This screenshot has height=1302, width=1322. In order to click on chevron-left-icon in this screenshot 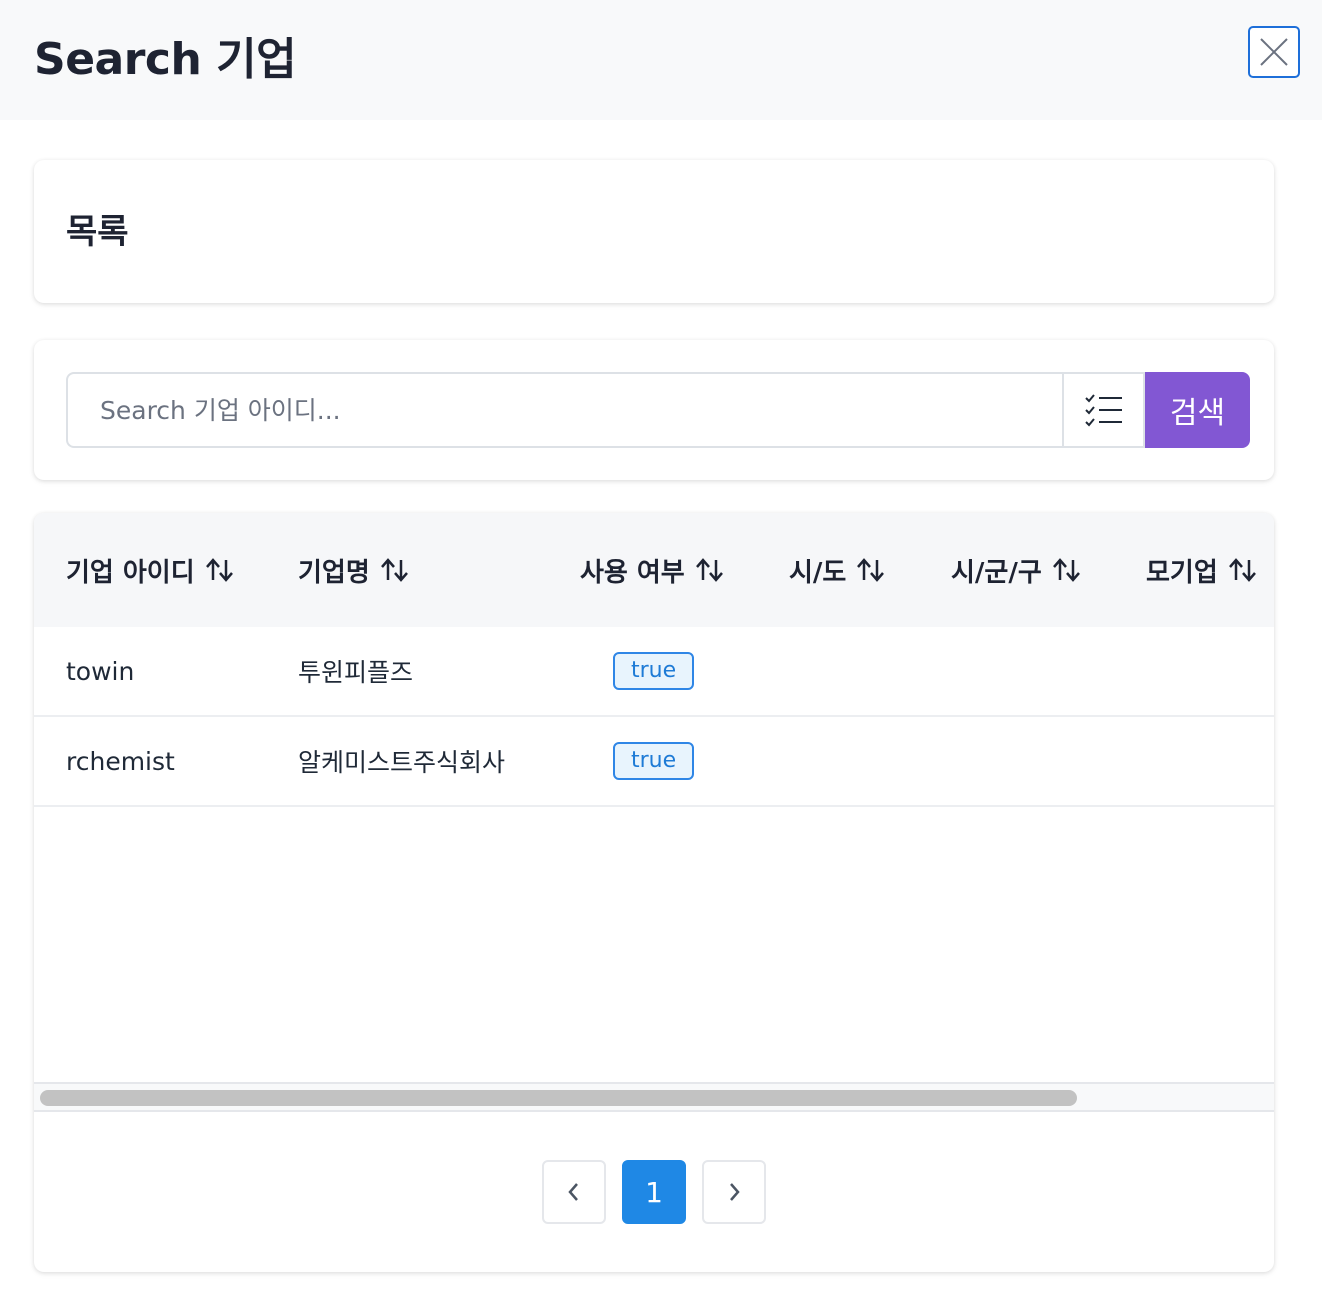, I will do `click(573, 1192)`.